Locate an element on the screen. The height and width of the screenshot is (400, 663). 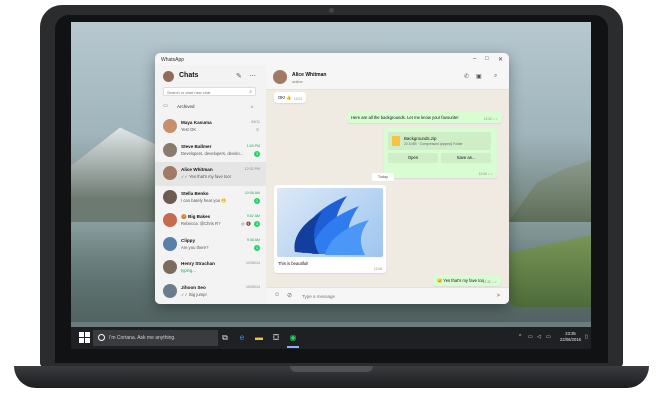
chat-time: 12:32 PM is located at coordinates (252, 169).